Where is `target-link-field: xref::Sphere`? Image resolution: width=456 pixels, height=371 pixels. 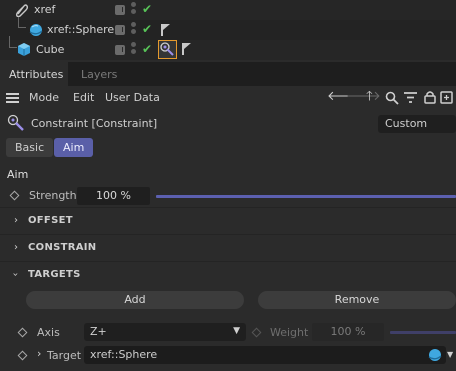
target-link-field: xref::Sphere is located at coordinates (265, 355).